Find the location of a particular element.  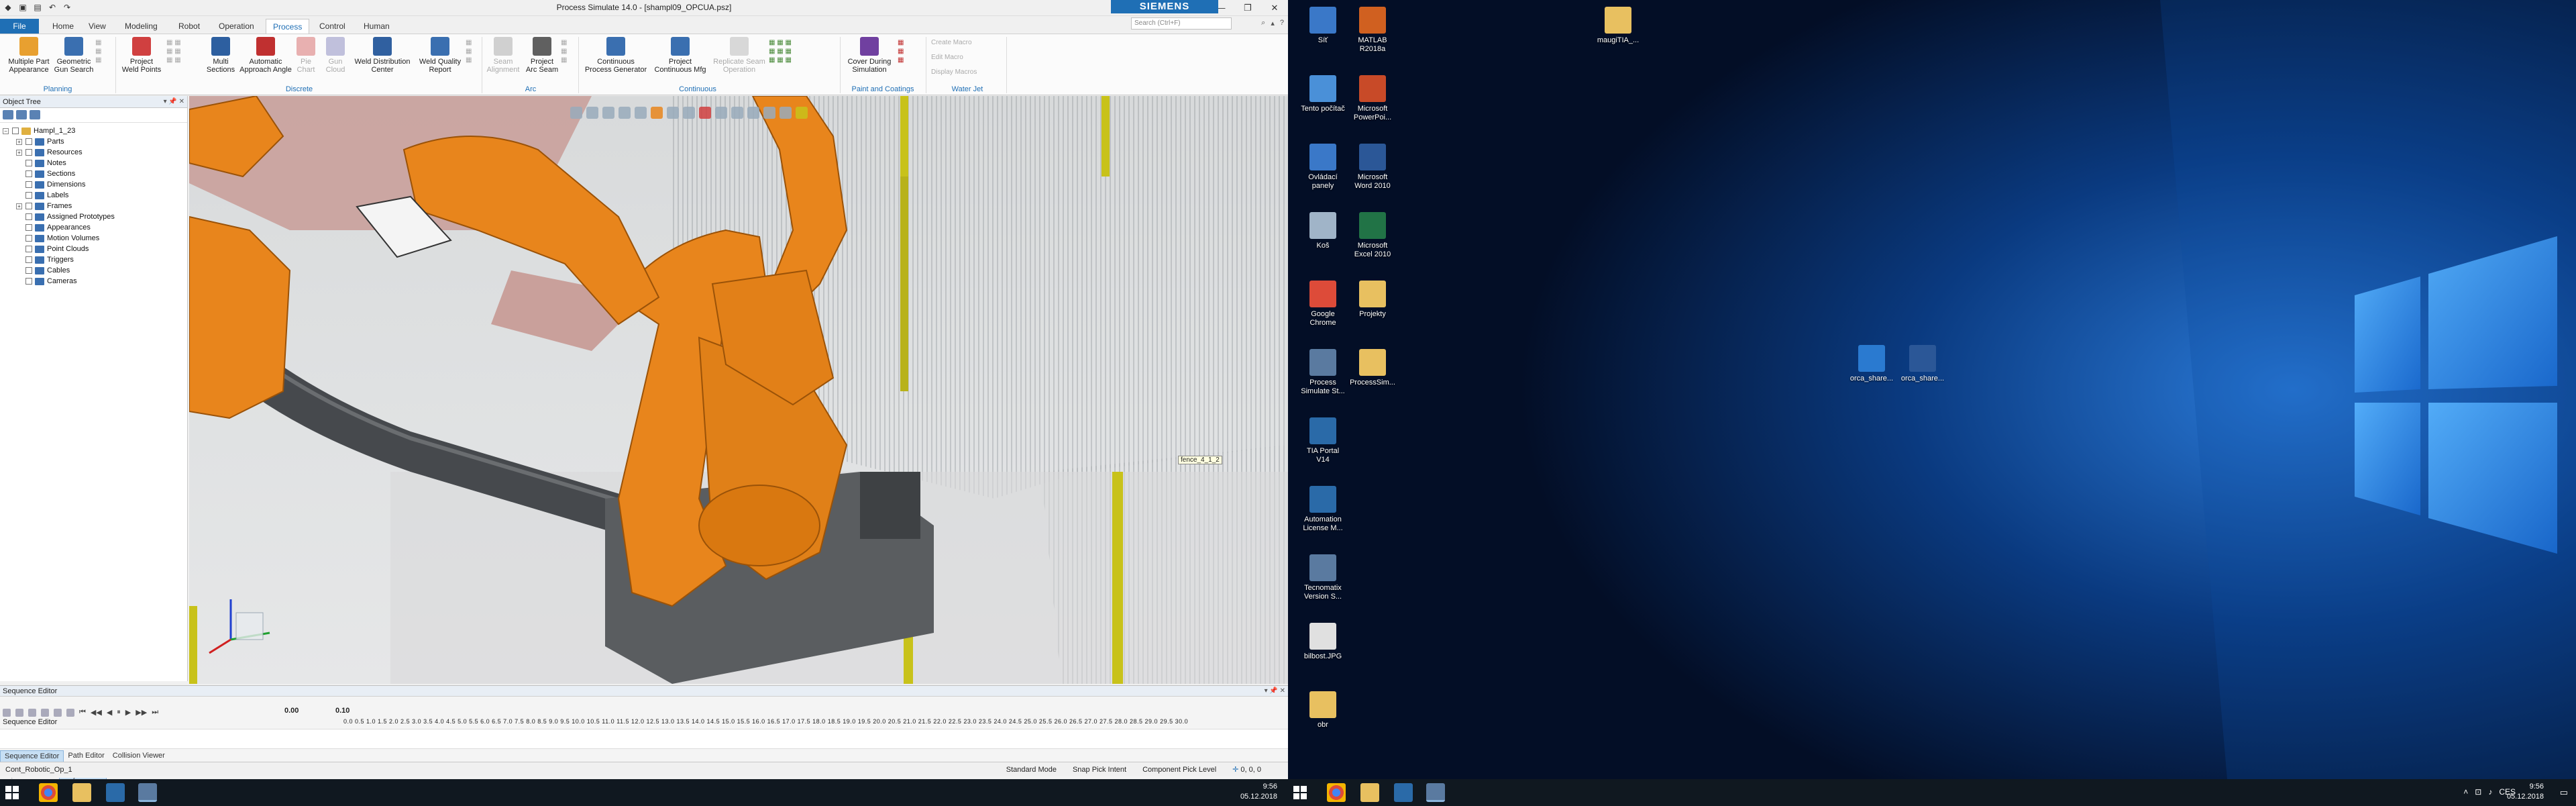

tab-modeling: Modeling is located at coordinates (141, 26).